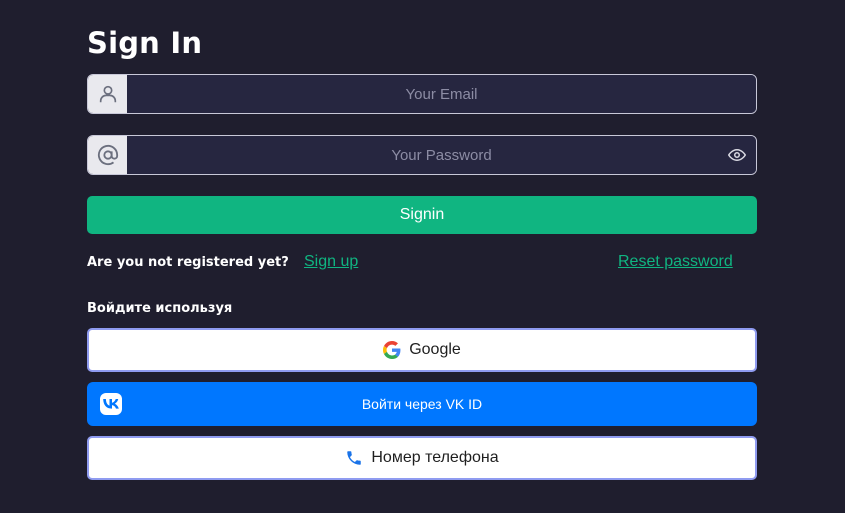 Image resolution: width=845 pixels, height=513 pixels. Describe the element at coordinates (435, 457) in the screenshot. I see `phone-login-label: Номер телефона` at that location.